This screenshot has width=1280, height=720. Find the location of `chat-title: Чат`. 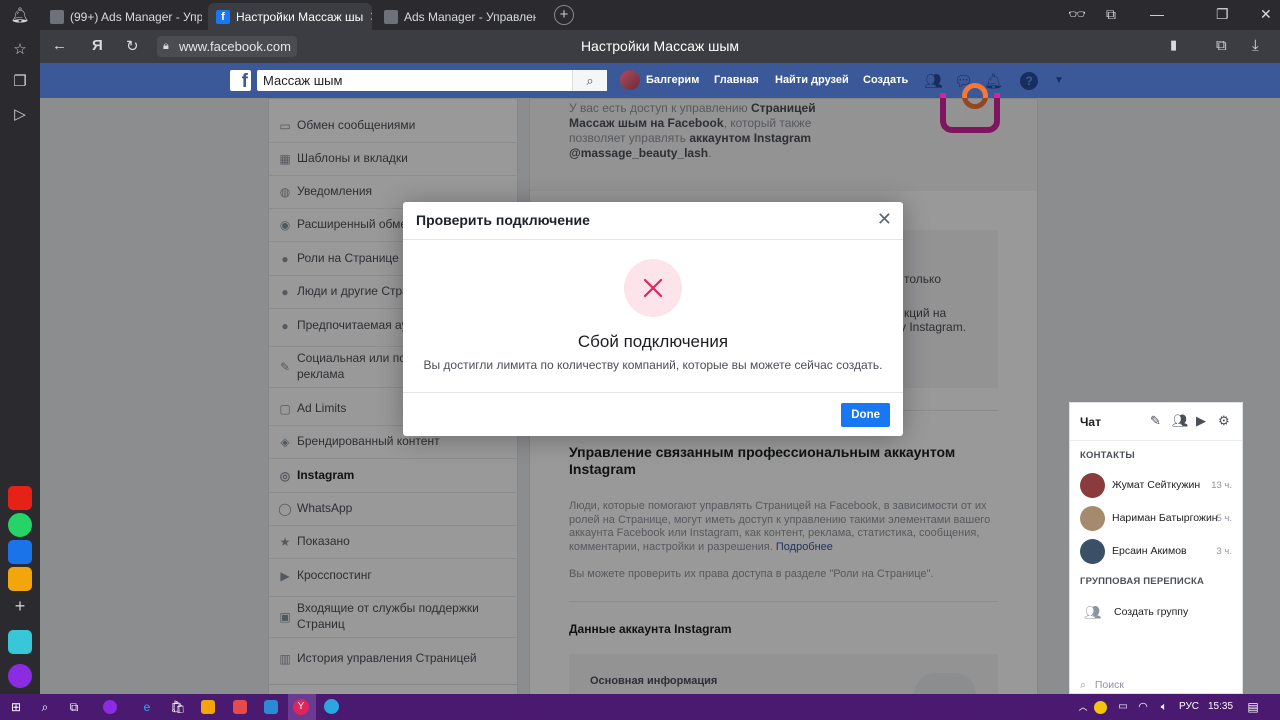

chat-title: Чат is located at coordinates (1090, 422).